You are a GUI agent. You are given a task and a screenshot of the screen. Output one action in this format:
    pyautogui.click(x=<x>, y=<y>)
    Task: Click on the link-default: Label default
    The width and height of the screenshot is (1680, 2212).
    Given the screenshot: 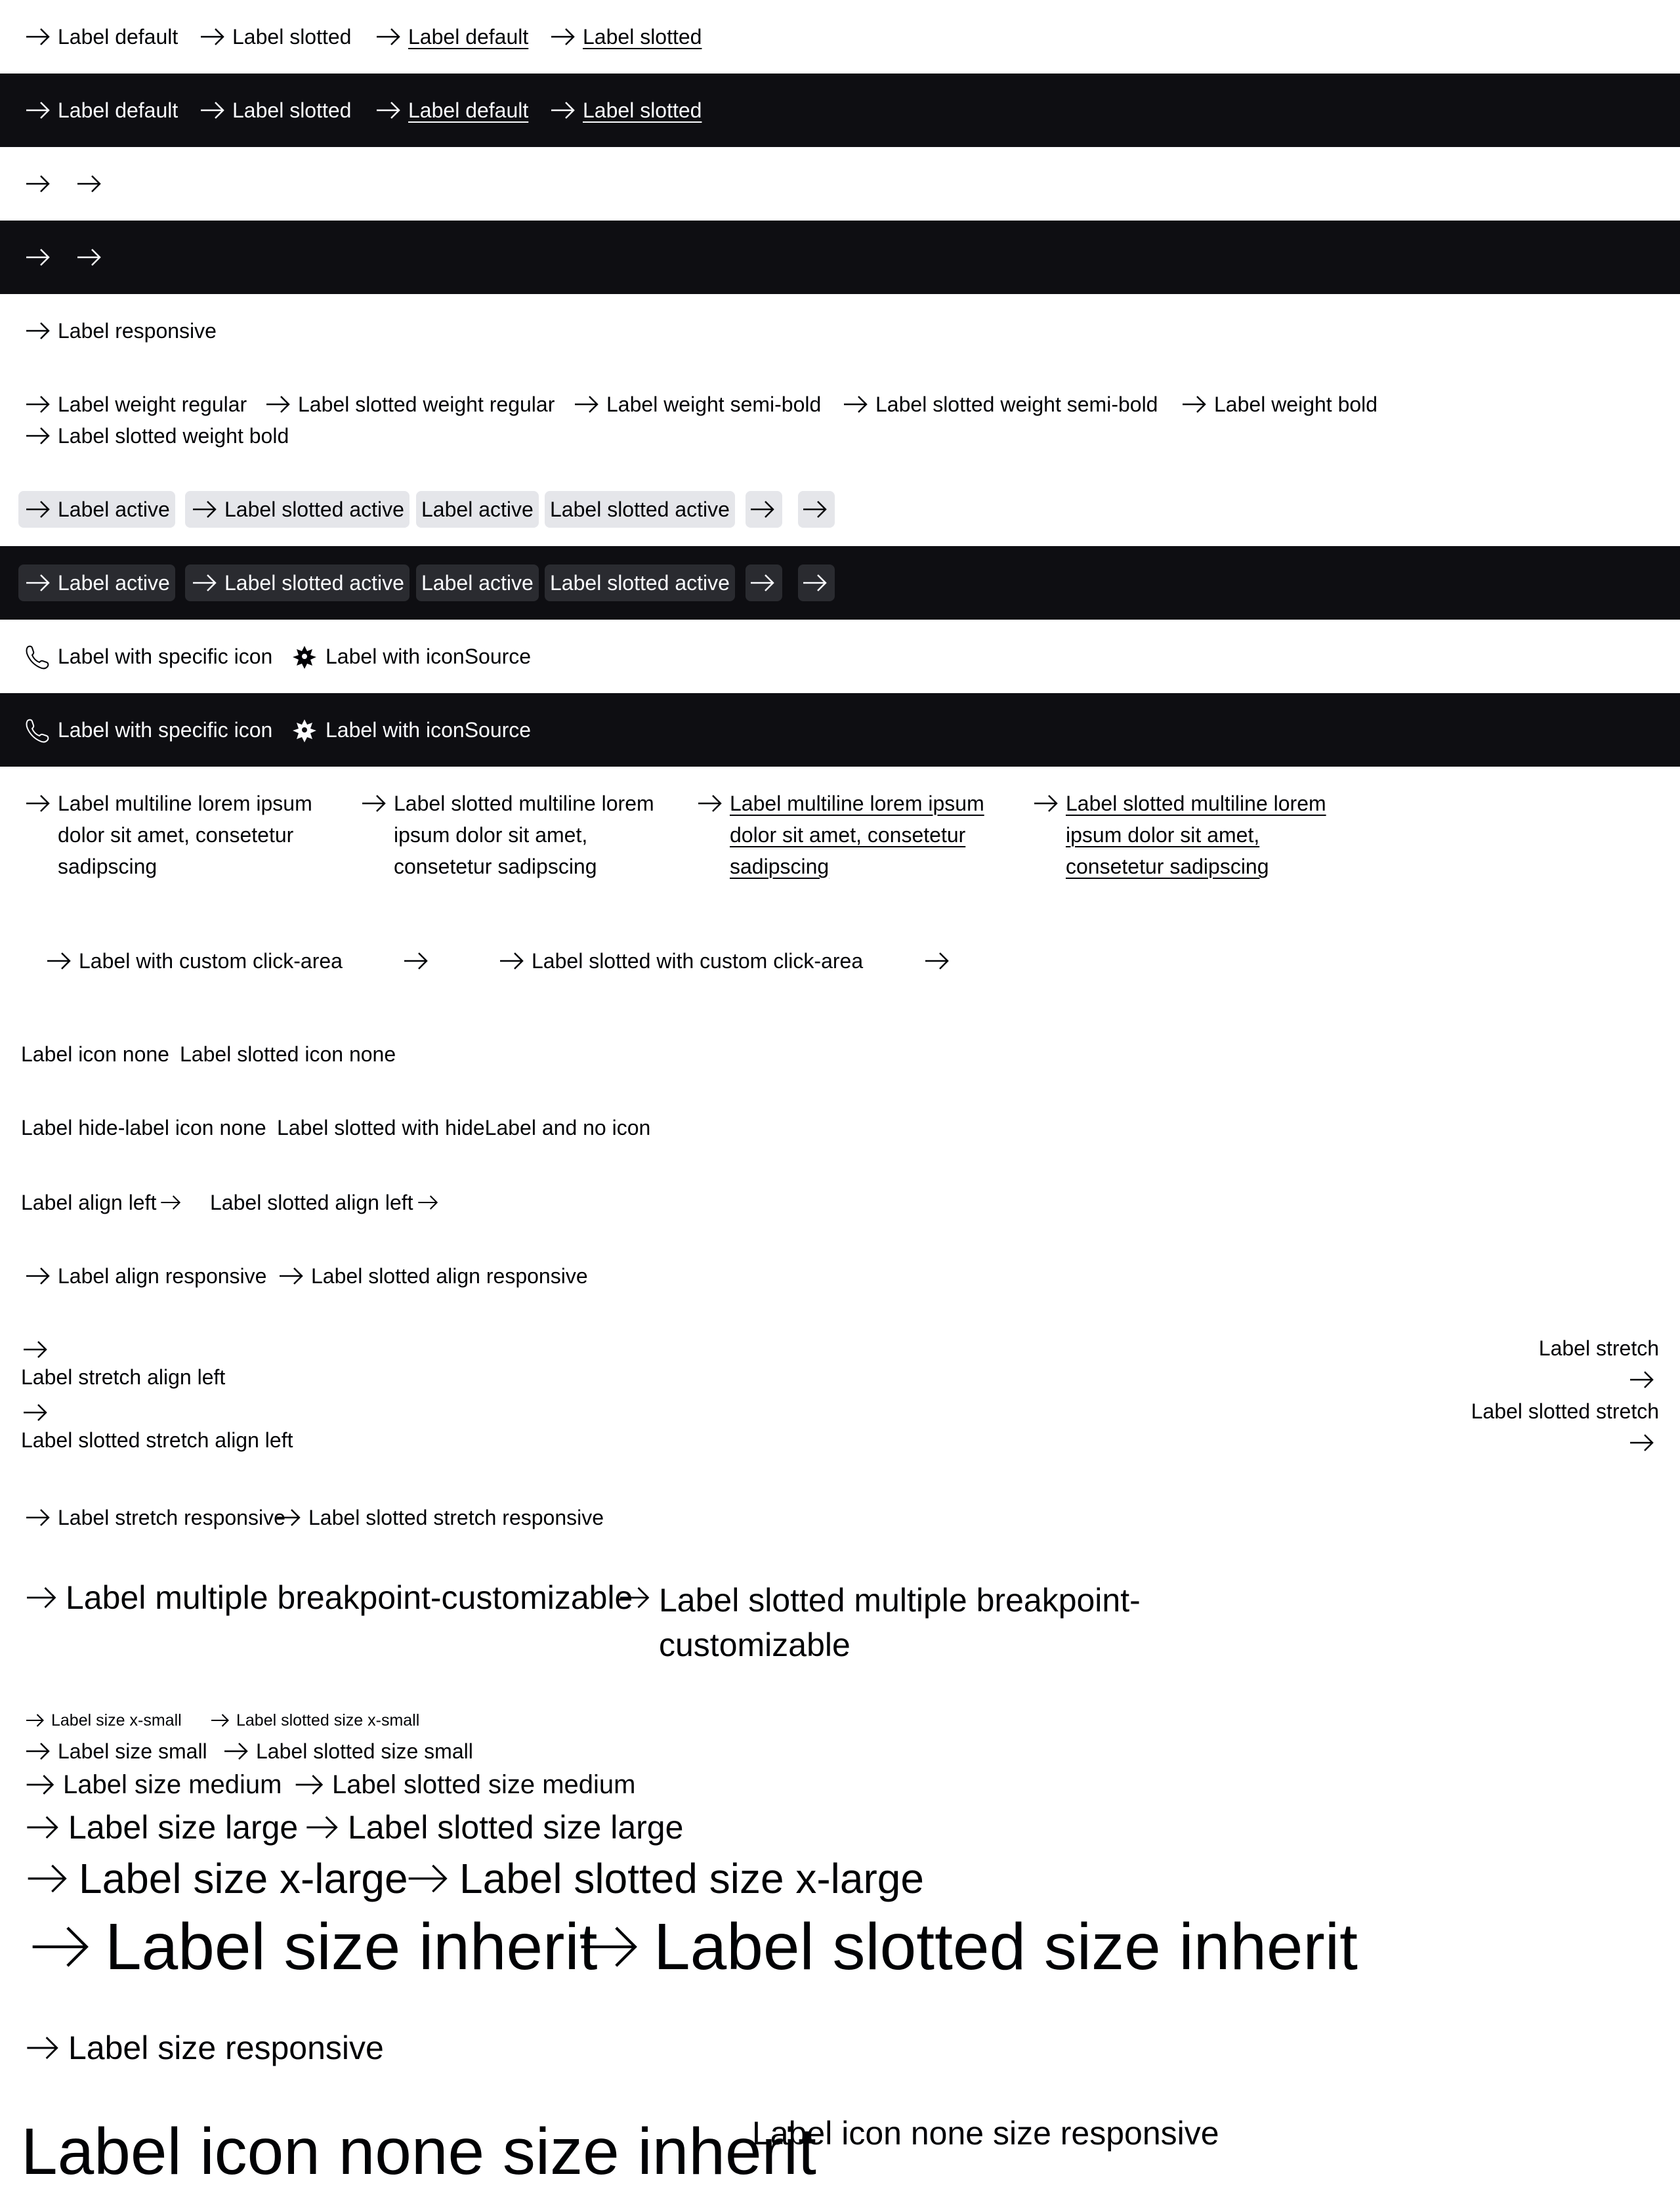 What is the action you would take?
    pyautogui.click(x=101, y=37)
    